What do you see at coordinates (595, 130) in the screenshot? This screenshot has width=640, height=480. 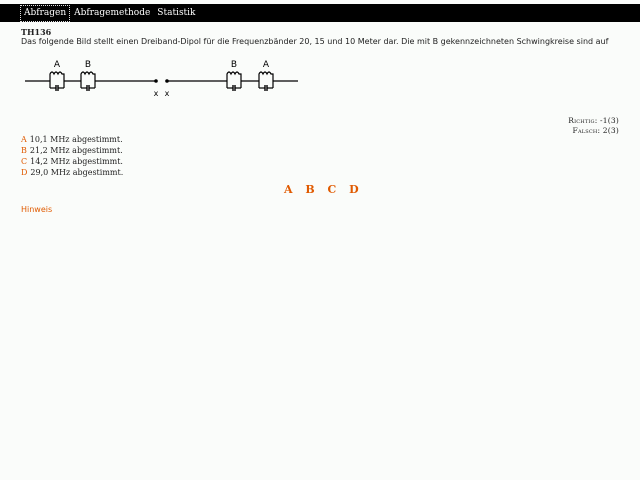 I see `score-falsch: Falsch: 2(3)` at bounding box center [595, 130].